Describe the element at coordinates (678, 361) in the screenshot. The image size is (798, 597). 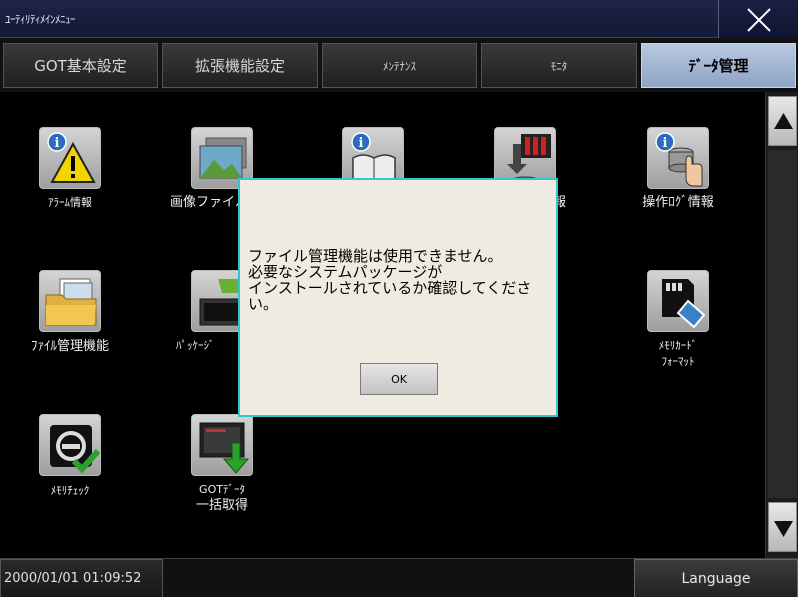
I see `menu-item-label-line2: ﾌｫｰﾏｯﾄ` at that location.